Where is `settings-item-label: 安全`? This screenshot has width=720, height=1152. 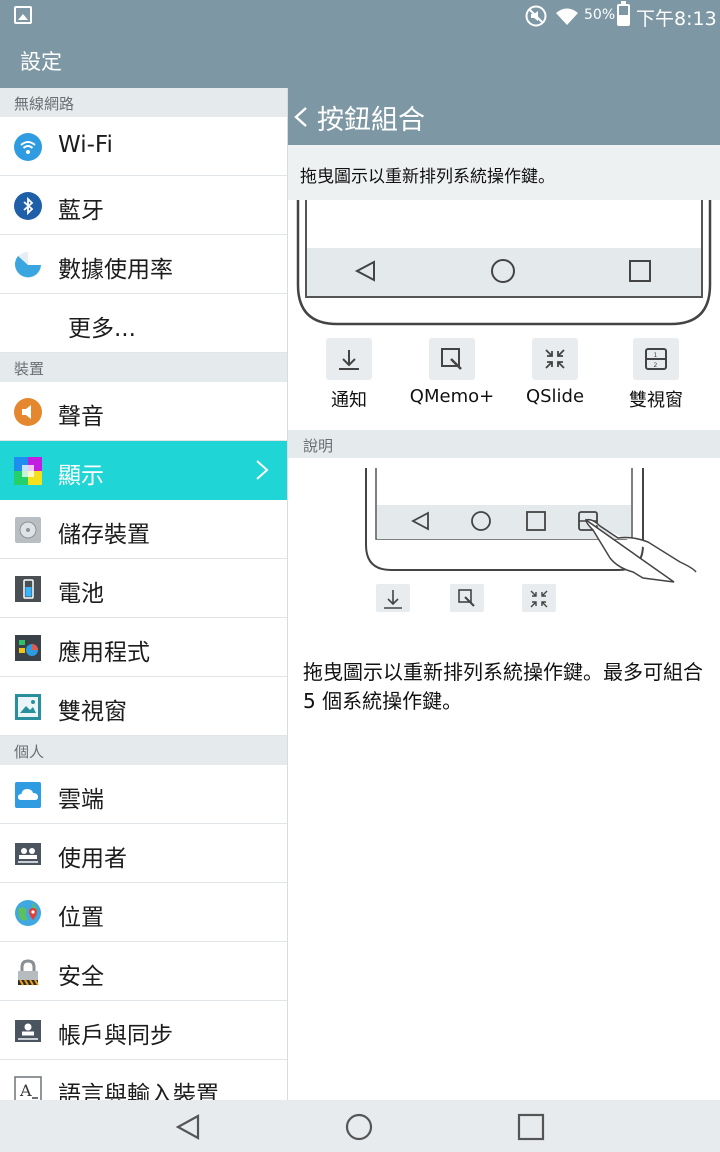 settings-item-label: 安全 is located at coordinates (81, 977).